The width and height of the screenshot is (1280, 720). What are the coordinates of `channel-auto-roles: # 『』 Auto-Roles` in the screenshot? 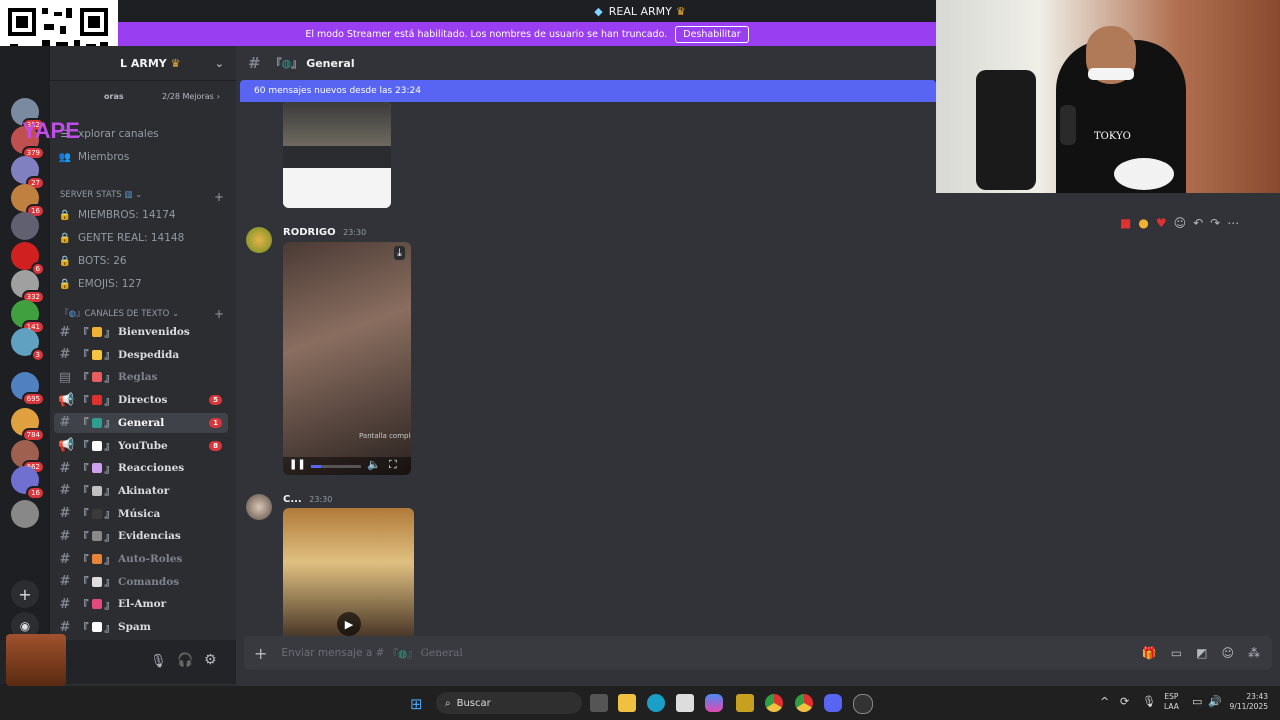 It's located at (141, 559).